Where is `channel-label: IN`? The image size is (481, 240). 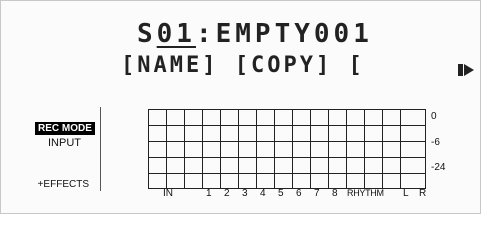 channel-label: IN is located at coordinates (168, 193).